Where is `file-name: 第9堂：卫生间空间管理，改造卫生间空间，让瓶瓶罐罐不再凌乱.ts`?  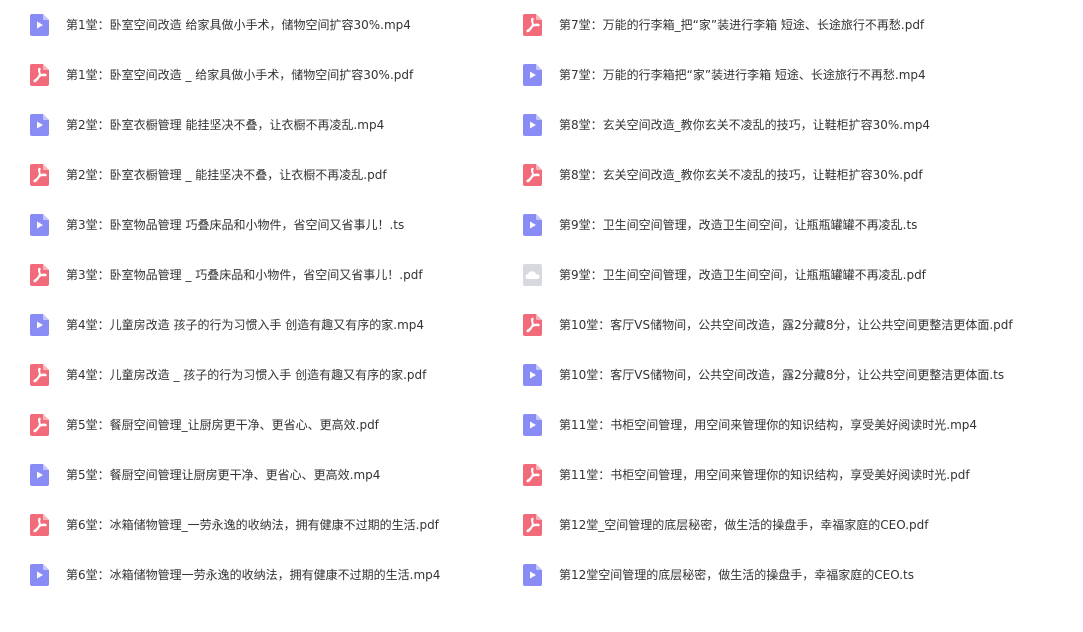 file-name: 第9堂：卫生间空间管理，改造卫生间空间，让瓶瓶罐罐不再凌乱.ts is located at coordinates (738, 225).